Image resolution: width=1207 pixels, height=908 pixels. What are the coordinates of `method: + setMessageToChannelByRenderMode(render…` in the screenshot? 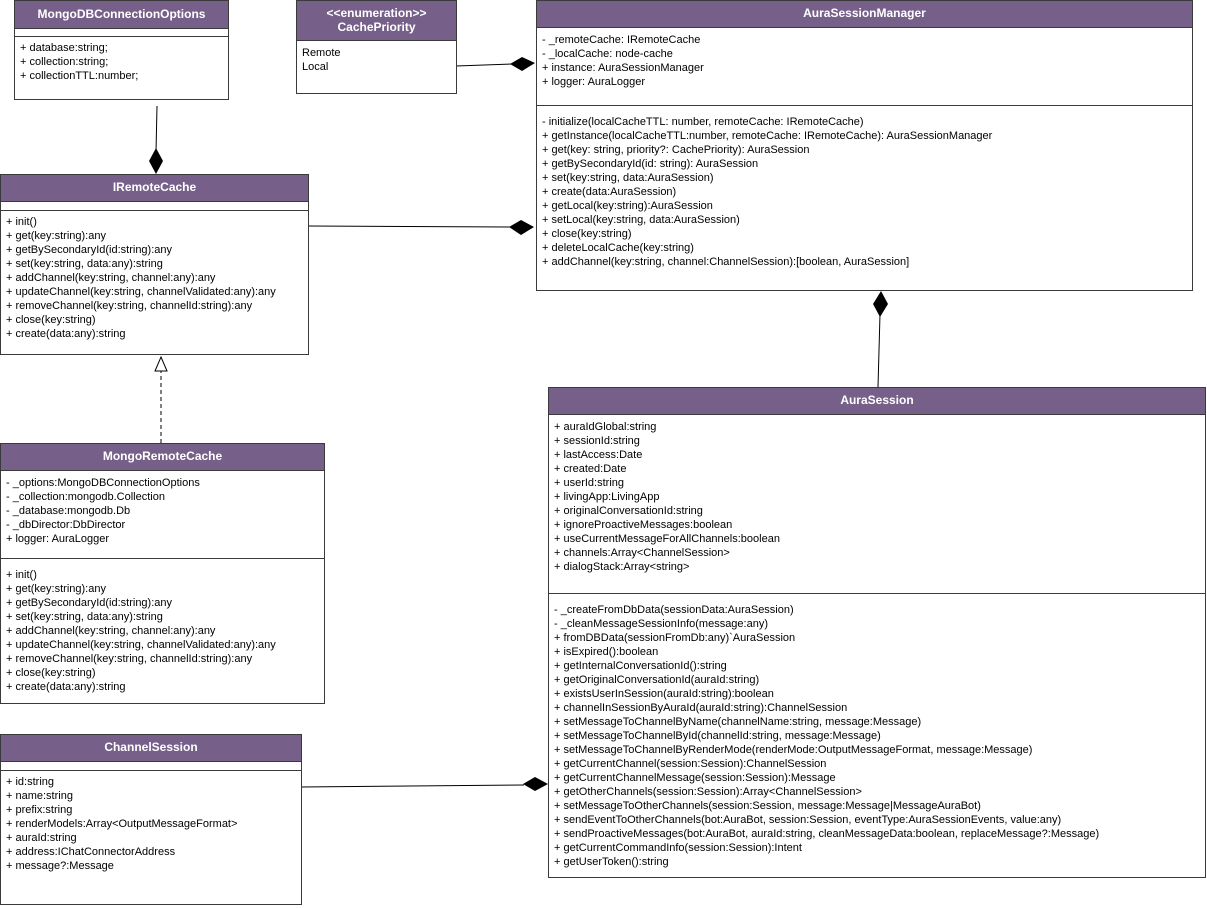 It's located at (793, 750).